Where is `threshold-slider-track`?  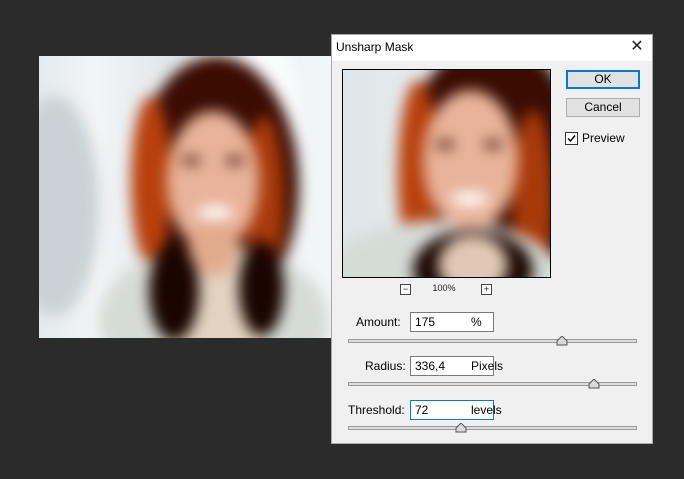 threshold-slider-track is located at coordinates (492, 428).